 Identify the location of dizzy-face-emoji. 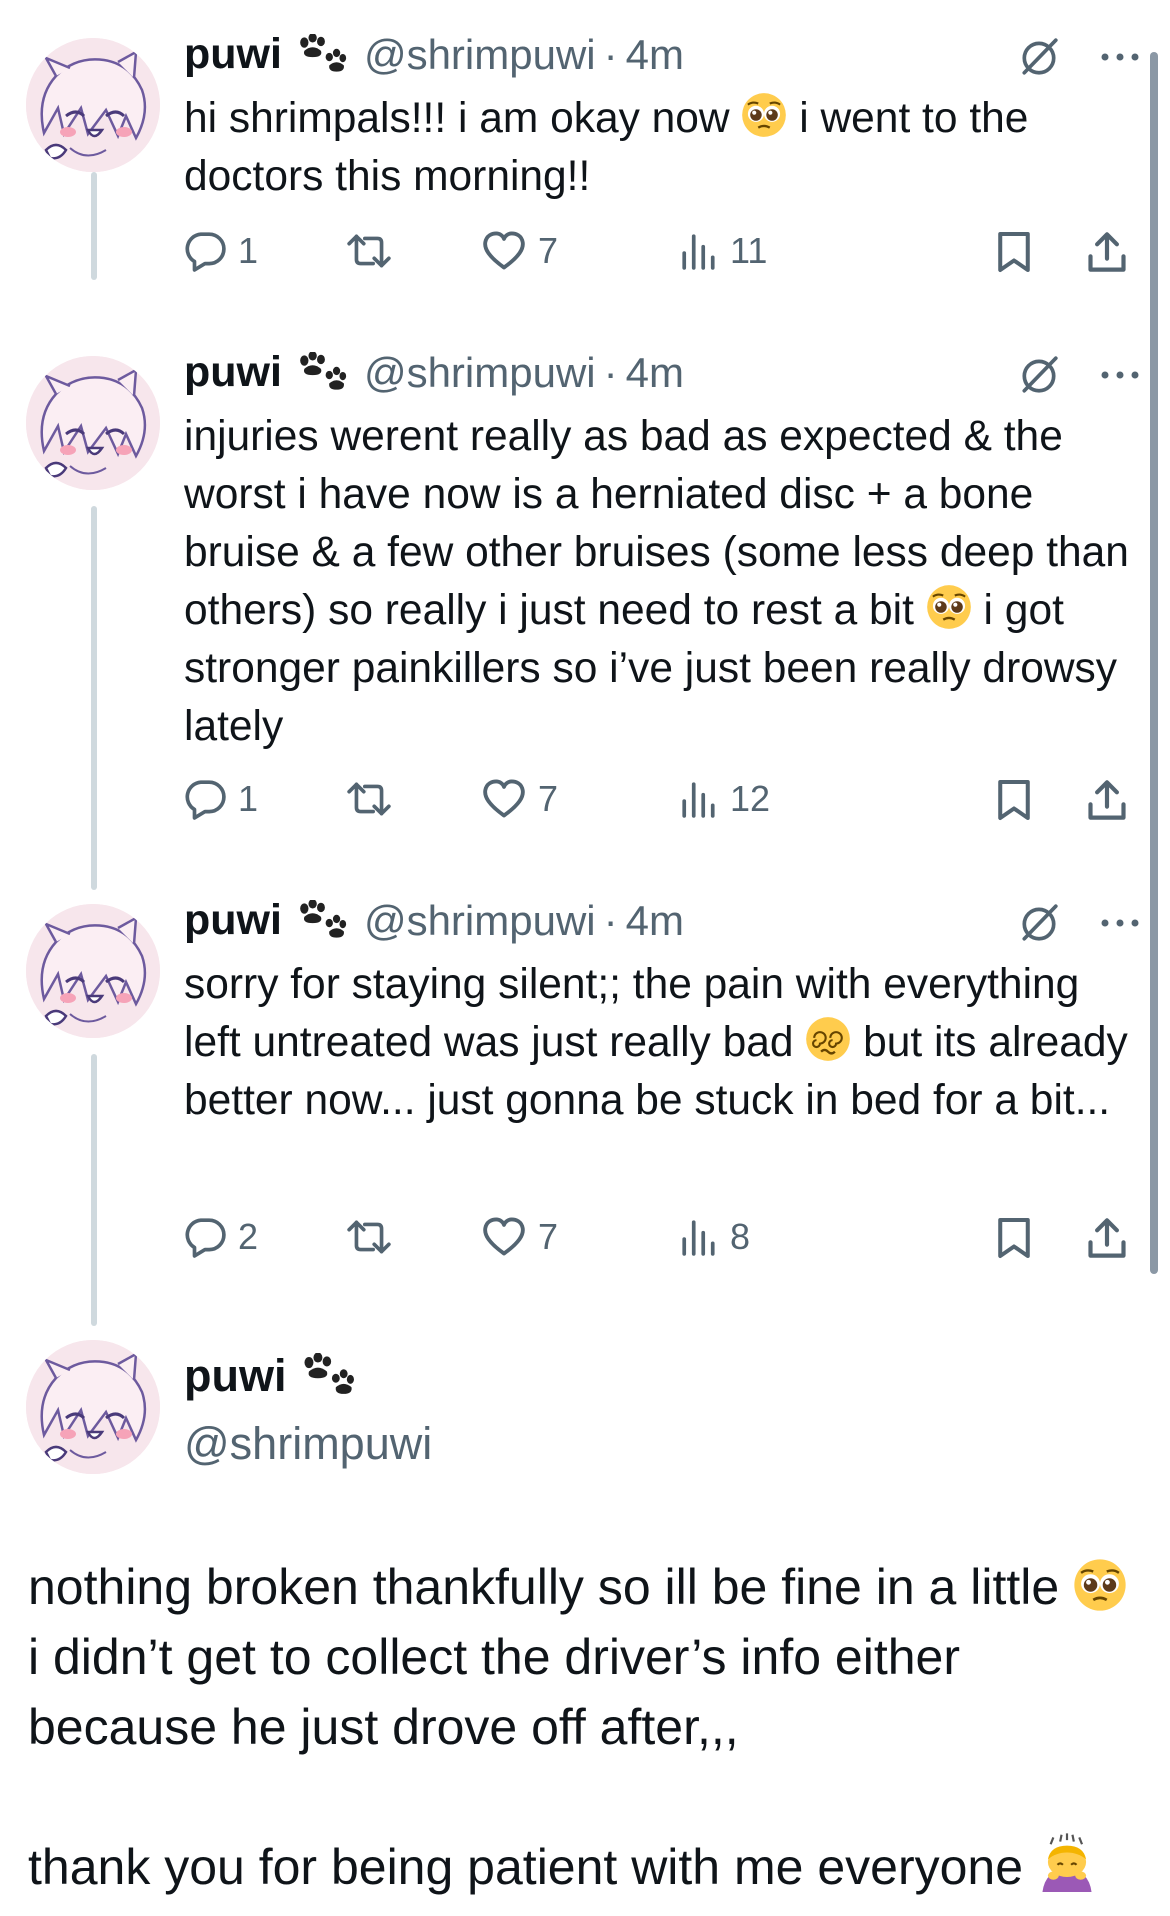
(828, 1039).